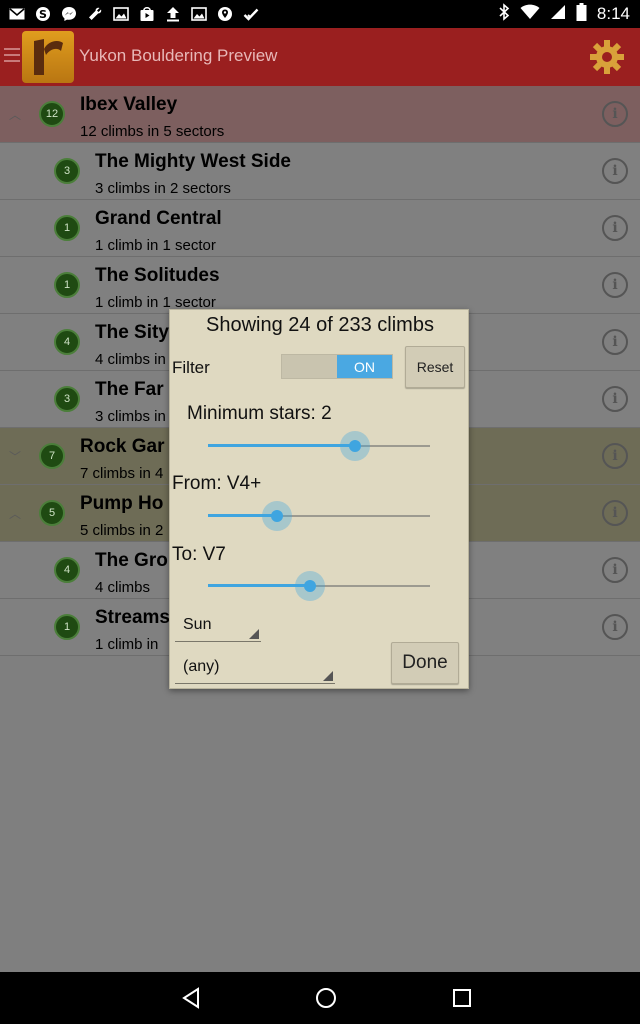 This screenshot has height=1024, width=640. I want to click on area-title: Pump Ho, so click(122, 503).